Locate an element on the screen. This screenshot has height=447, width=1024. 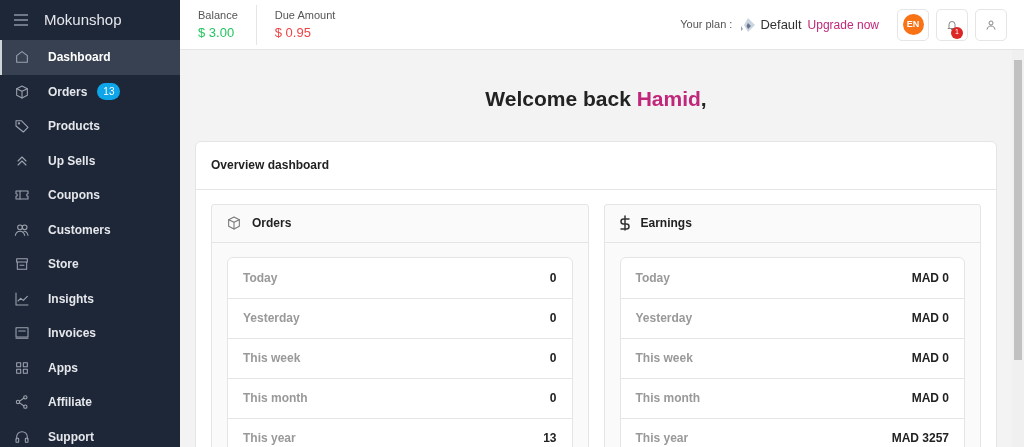
line-chart-icon is located at coordinates (22, 298).